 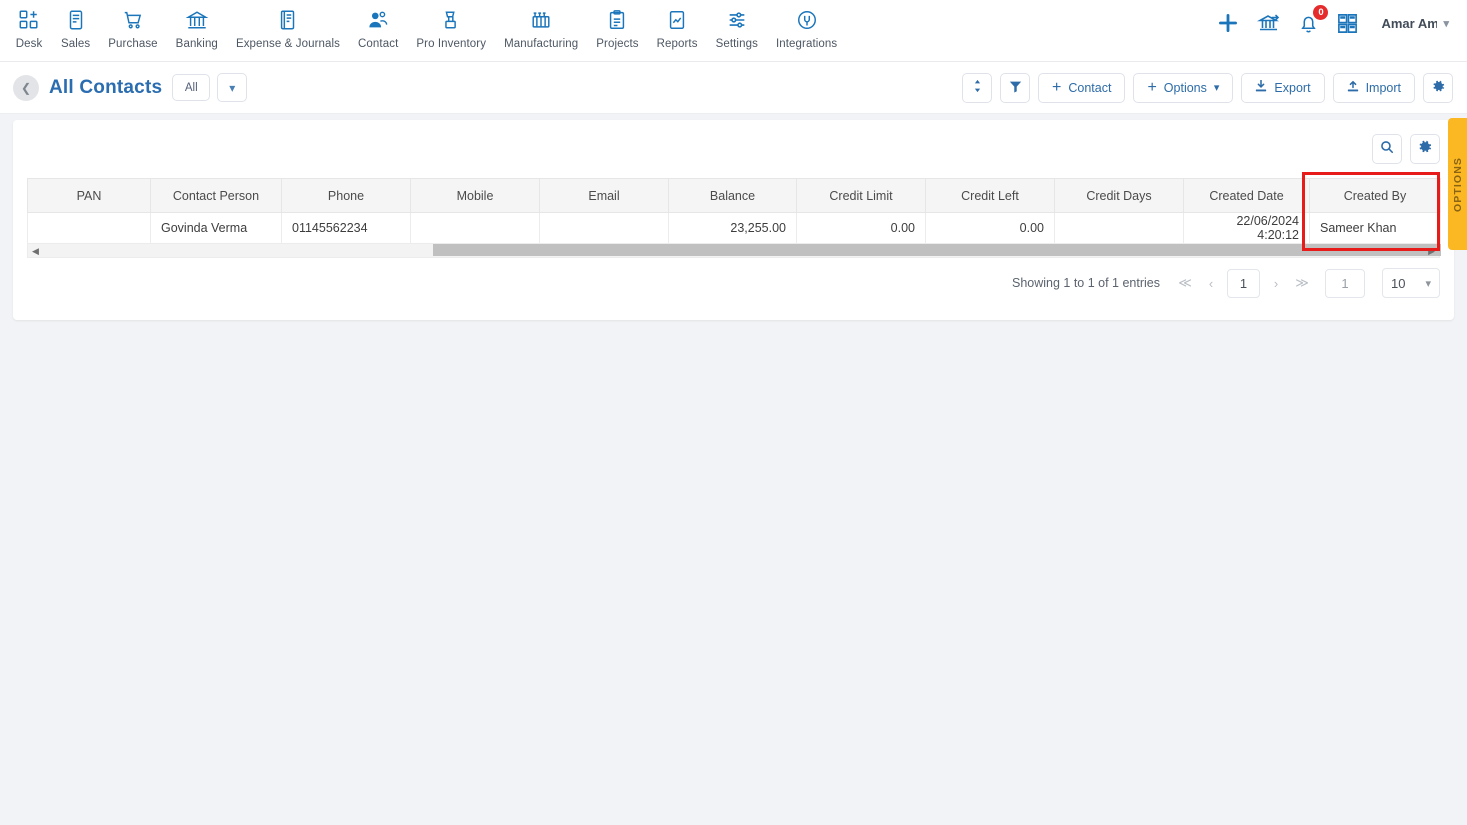 I want to click on nav-label: Expense & Journals, so click(x=288, y=44).